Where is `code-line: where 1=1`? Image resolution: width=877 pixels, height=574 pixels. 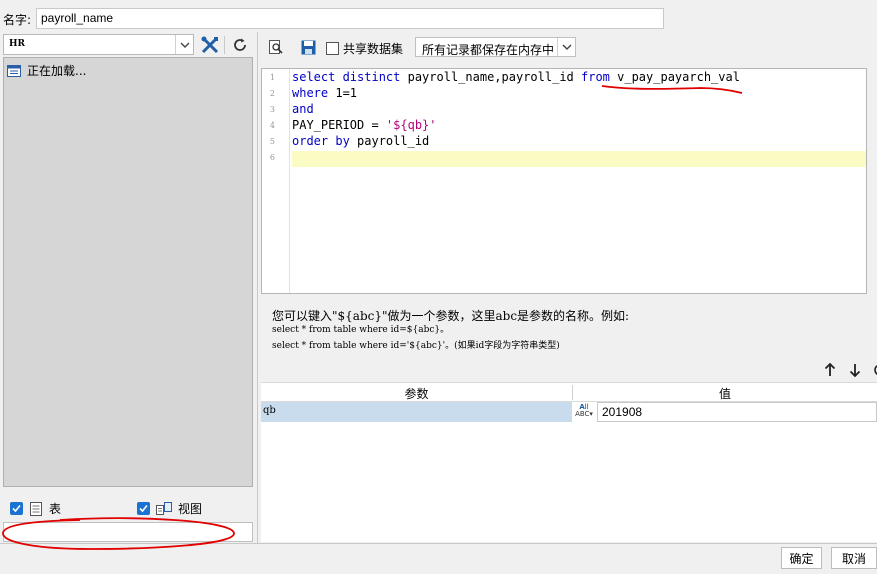
code-line: where 1=1 is located at coordinates (324, 93).